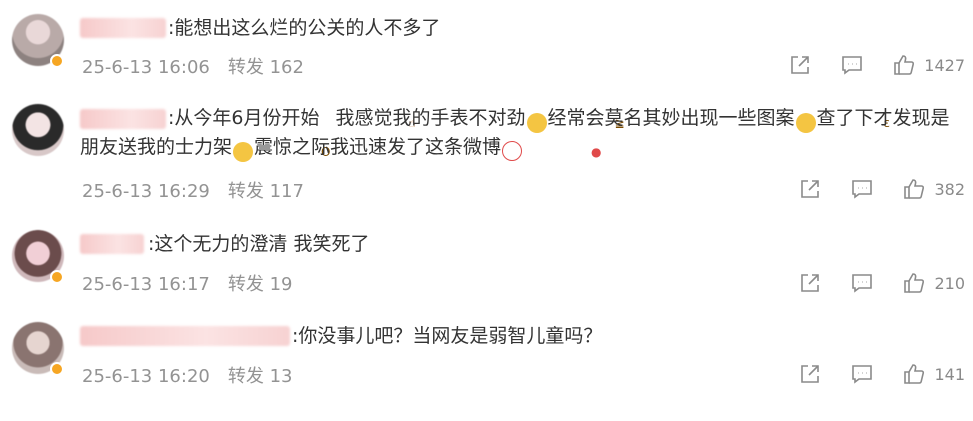 Image resolution: width=973 pixels, height=421 pixels. I want to click on comment-text: :能想出这么烂的公关的人不多了, so click(304, 28).